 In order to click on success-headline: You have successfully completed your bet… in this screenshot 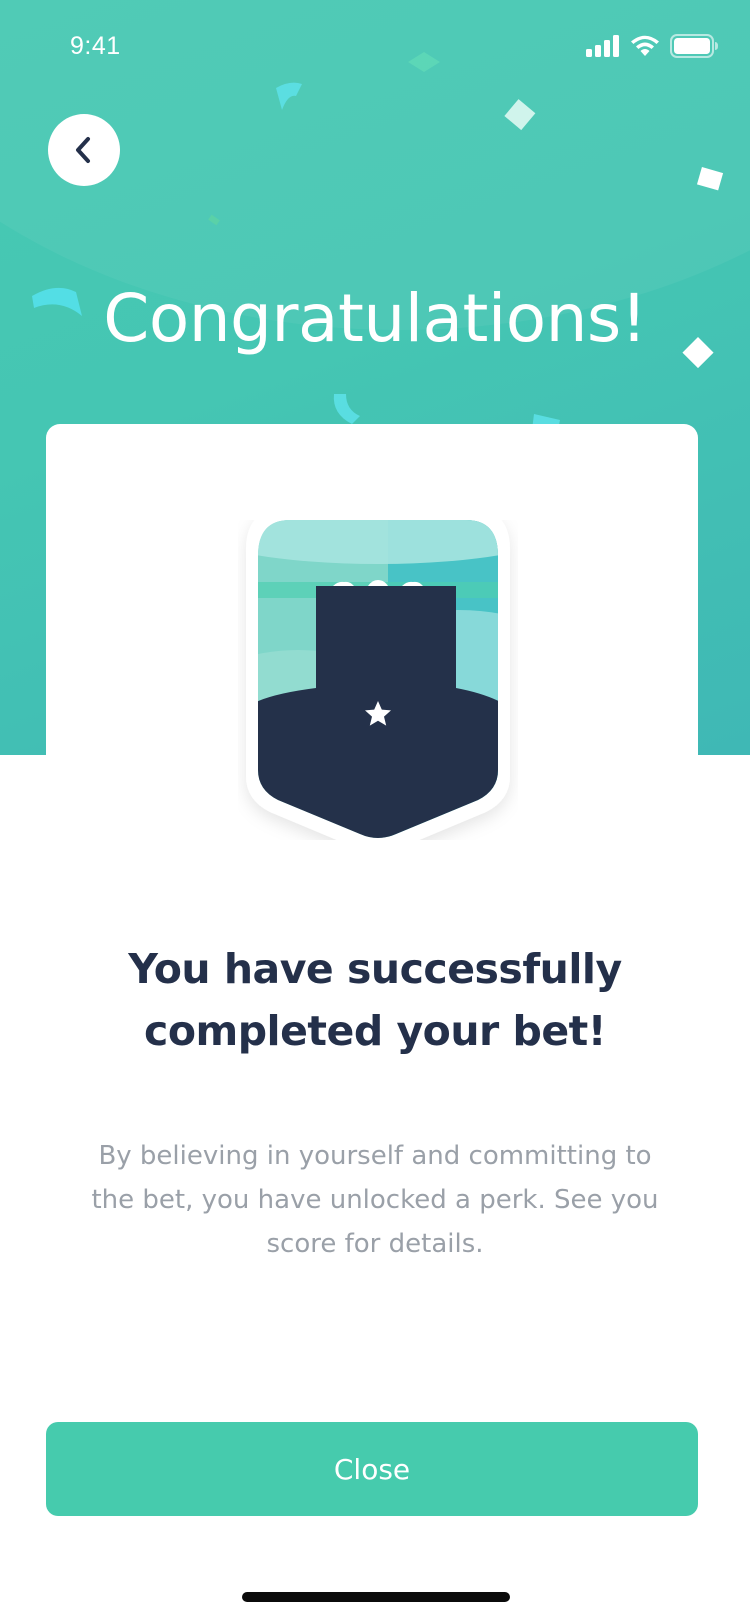, I will do `click(375, 1000)`.